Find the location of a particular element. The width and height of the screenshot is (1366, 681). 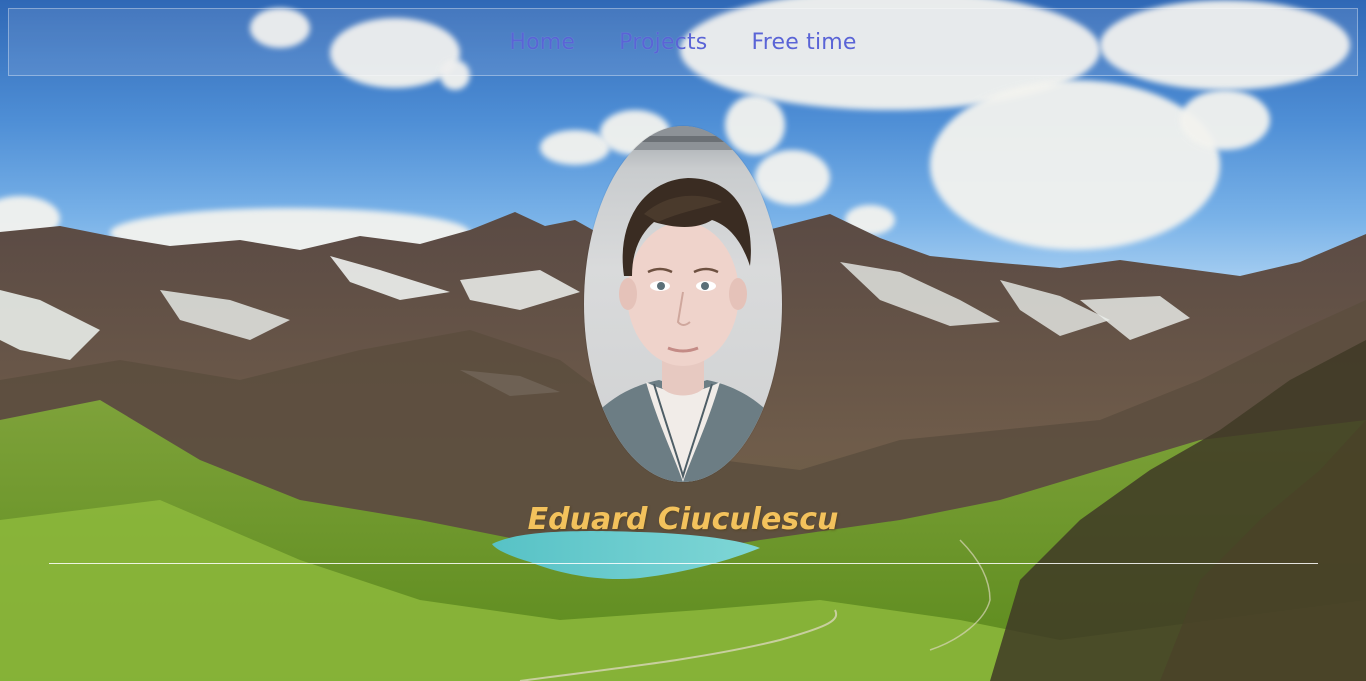

top-navigation: Home Projects Free time is located at coordinates (683, 42).